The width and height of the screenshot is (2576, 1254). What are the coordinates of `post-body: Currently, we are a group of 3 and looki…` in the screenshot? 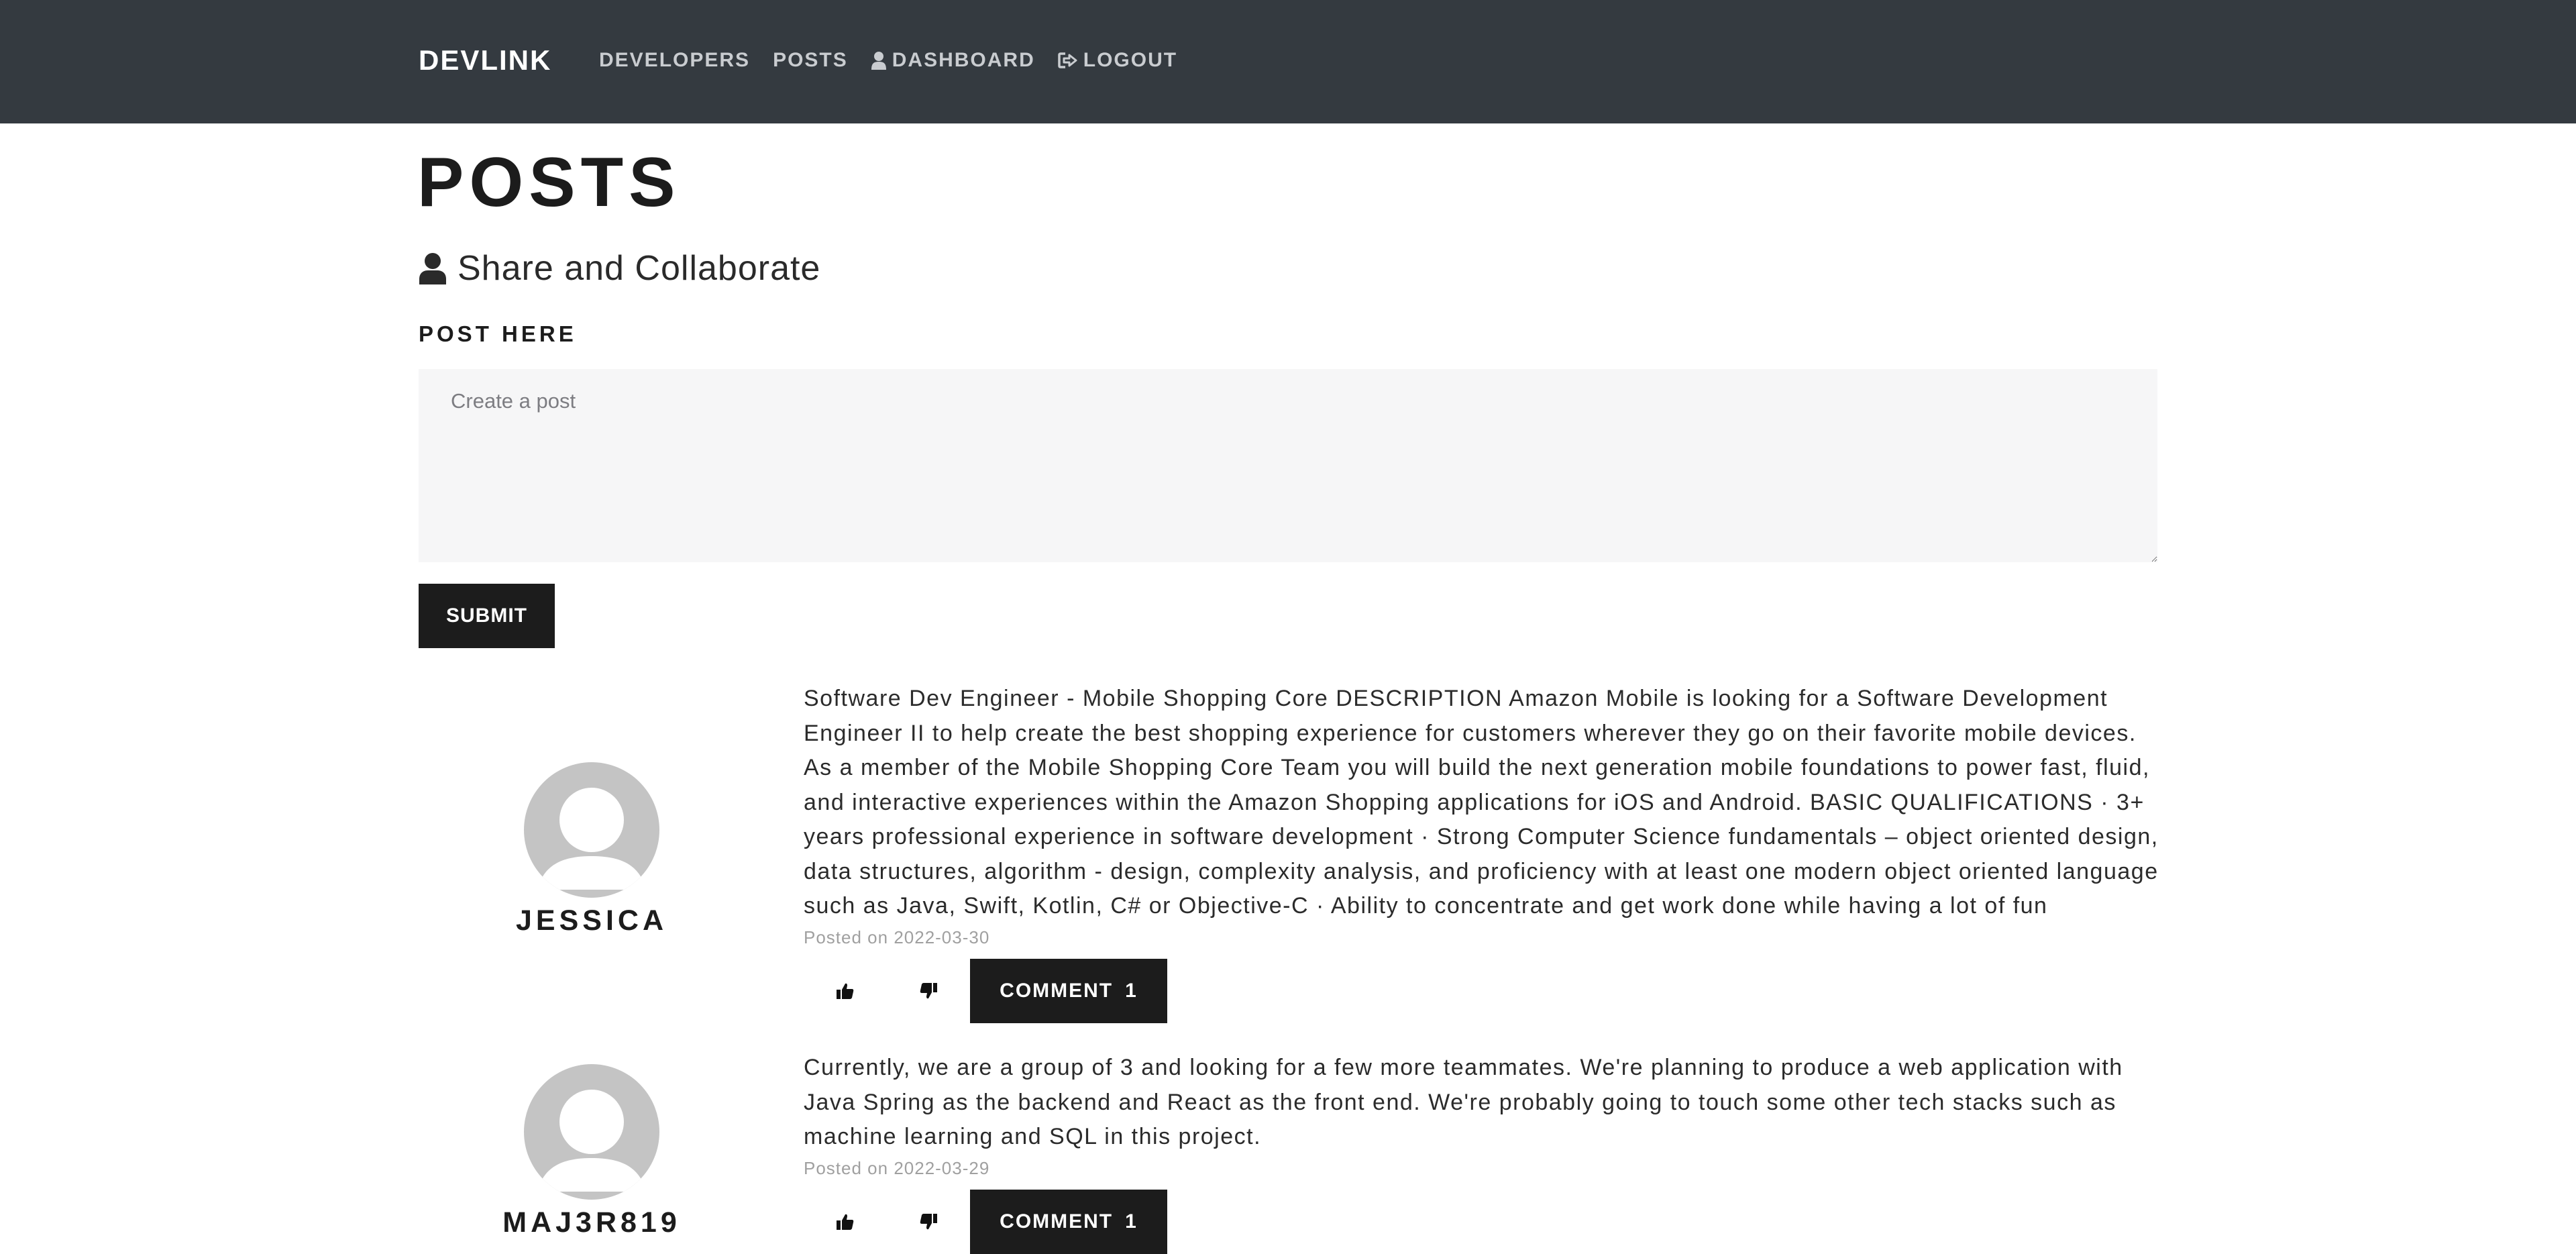 It's located at (1485, 1152).